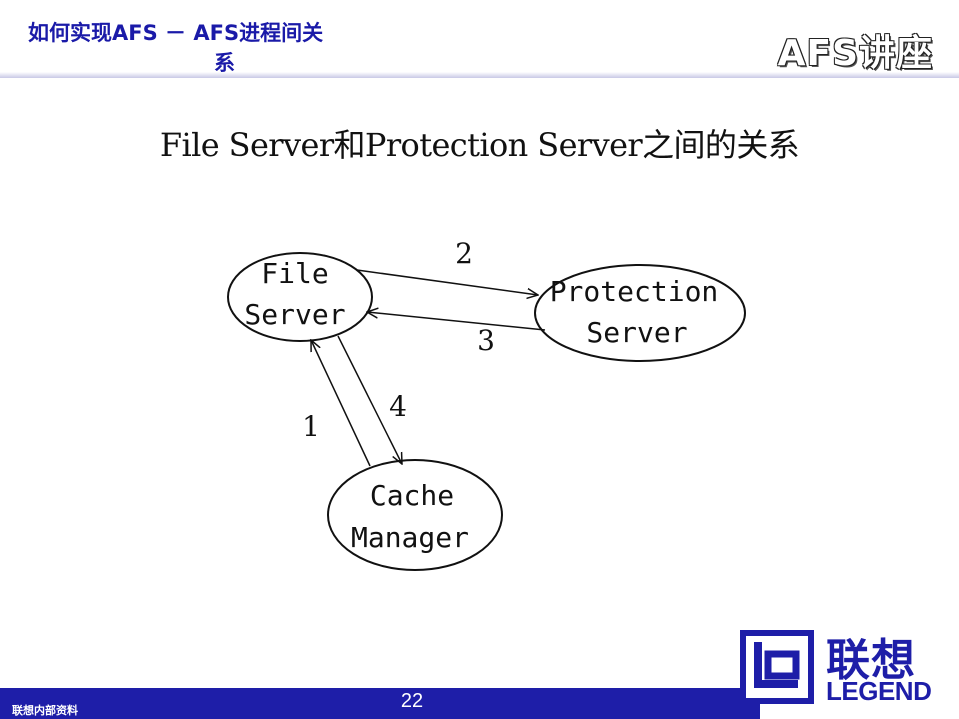 The height and width of the screenshot is (719, 959). Describe the element at coordinates (640, 313) in the screenshot. I see `node-protection-server: Protection Server` at that location.